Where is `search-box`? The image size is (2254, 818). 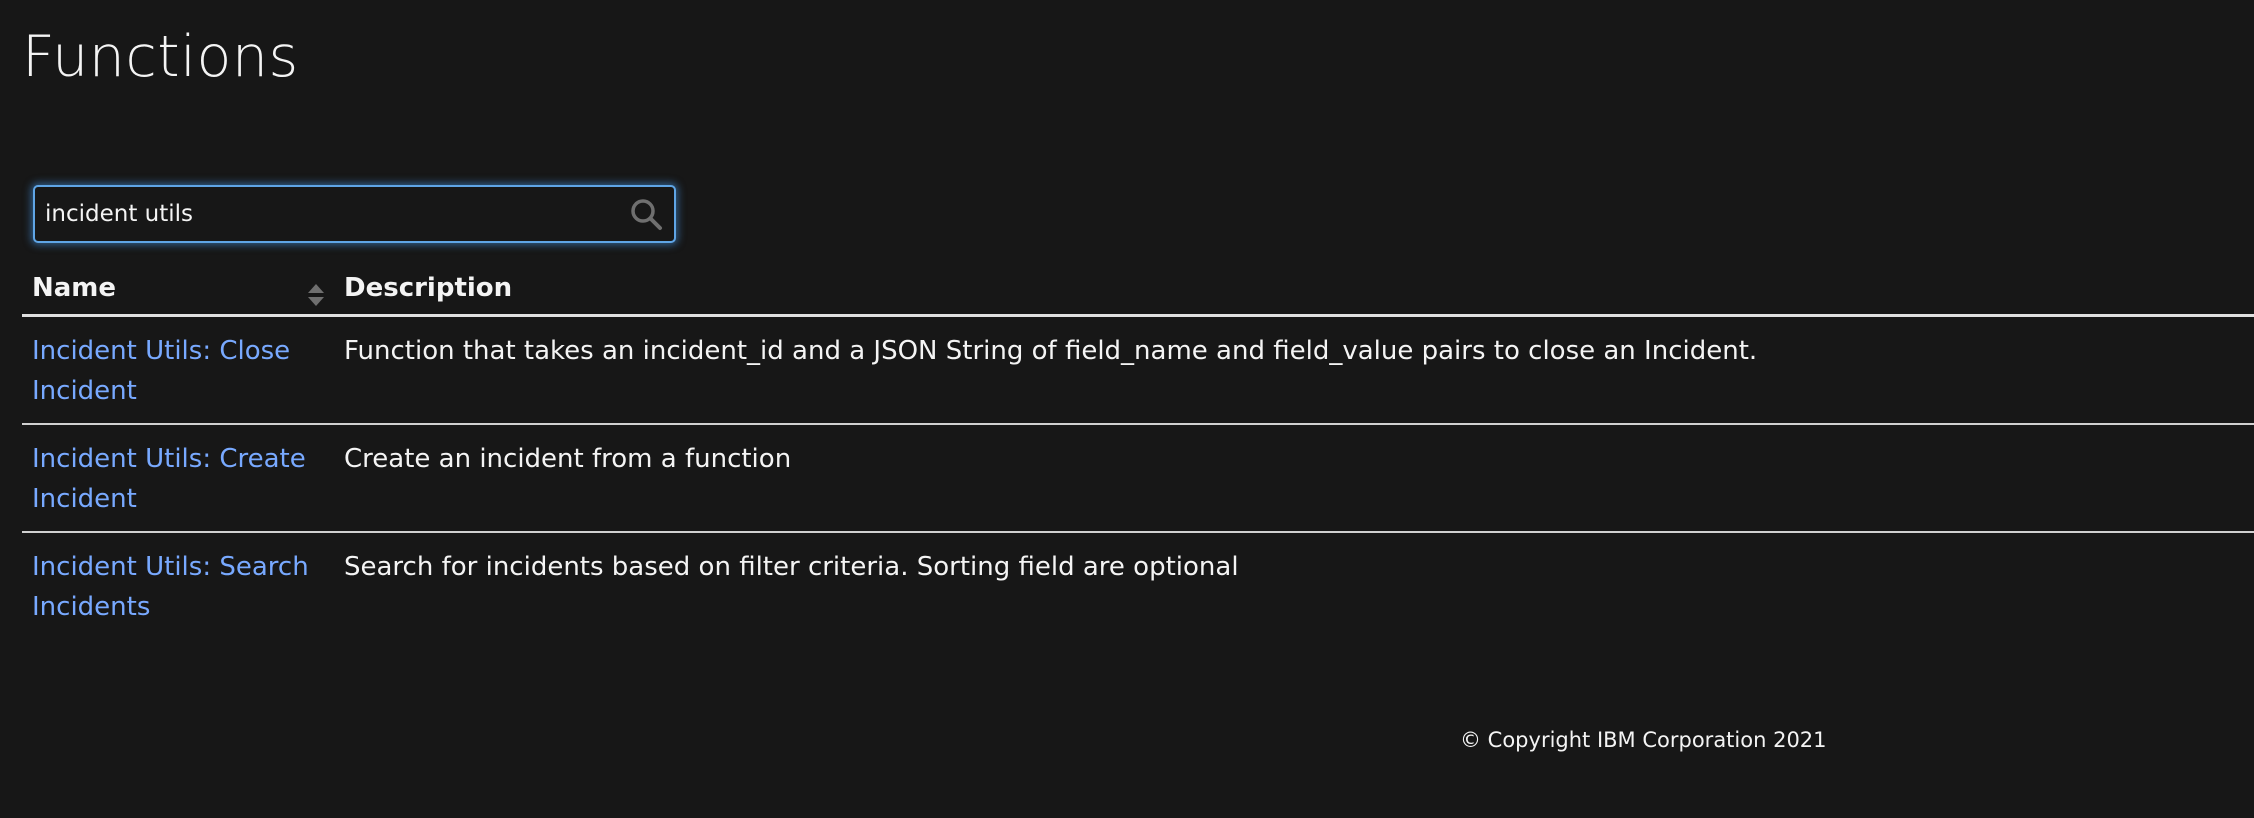
search-box is located at coordinates (354, 214).